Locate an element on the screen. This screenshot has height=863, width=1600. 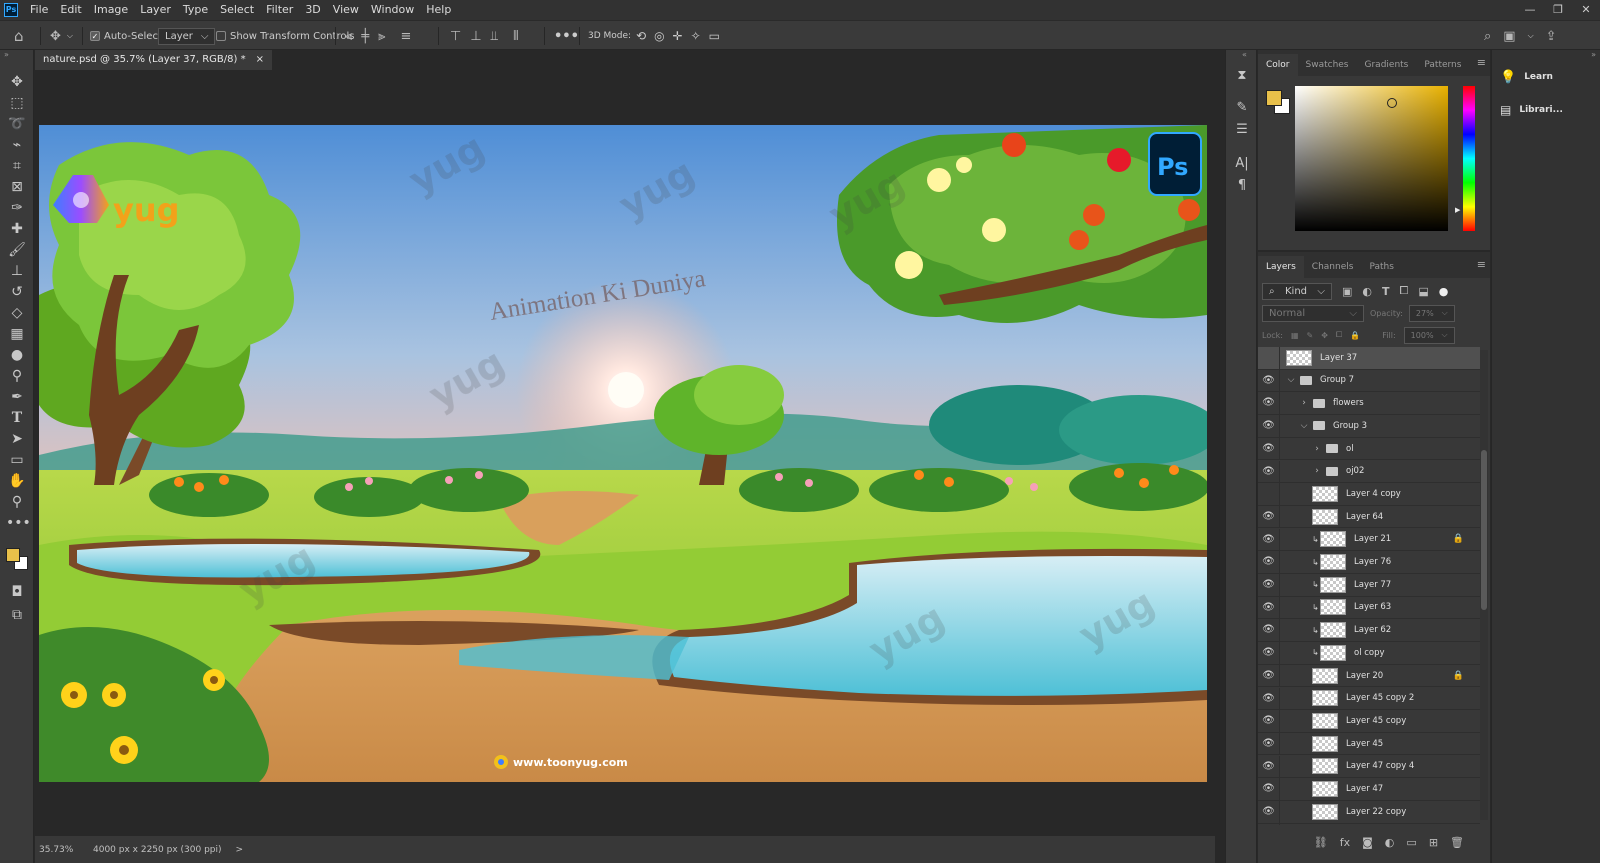
layer-row: 👁 ↳ Layer 77 is located at coordinates (1369, 585).